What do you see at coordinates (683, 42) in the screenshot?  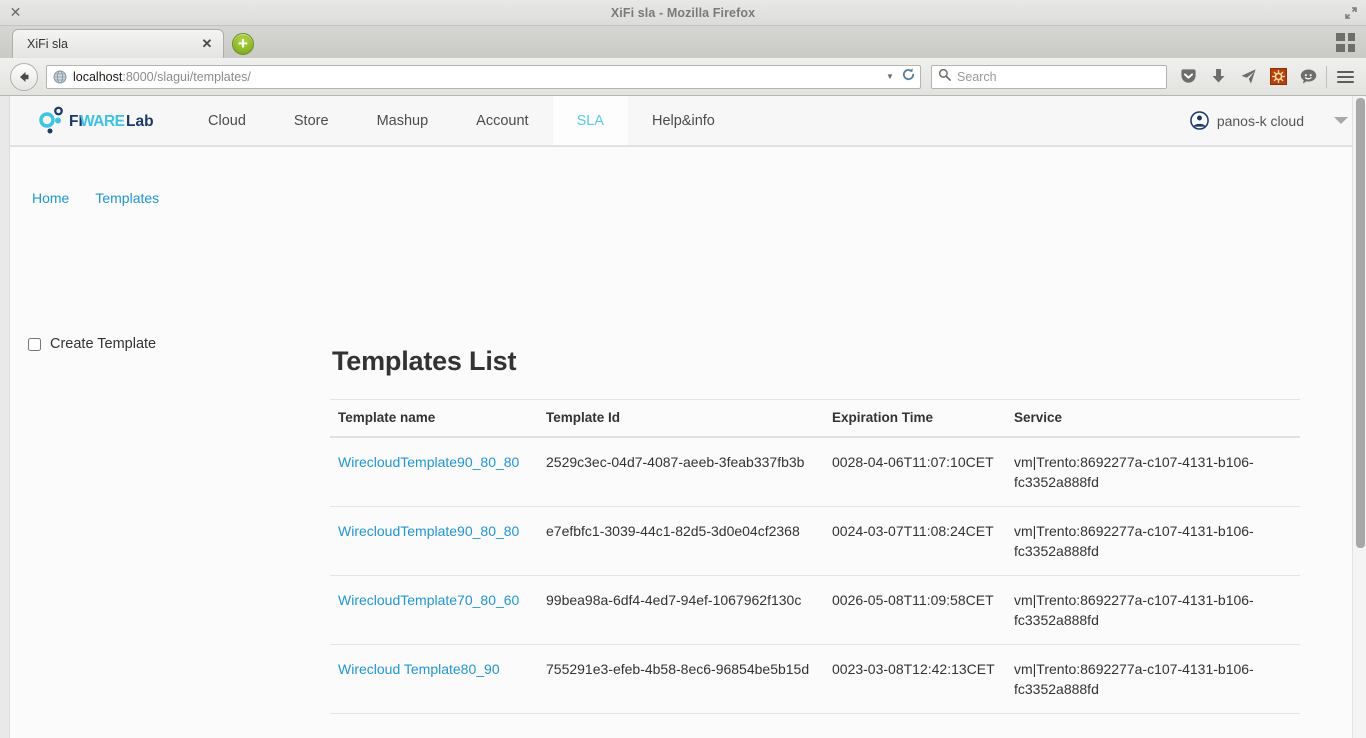 I see `browser-tabstrip: XiFi sla ✕ +` at bounding box center [683, 42].